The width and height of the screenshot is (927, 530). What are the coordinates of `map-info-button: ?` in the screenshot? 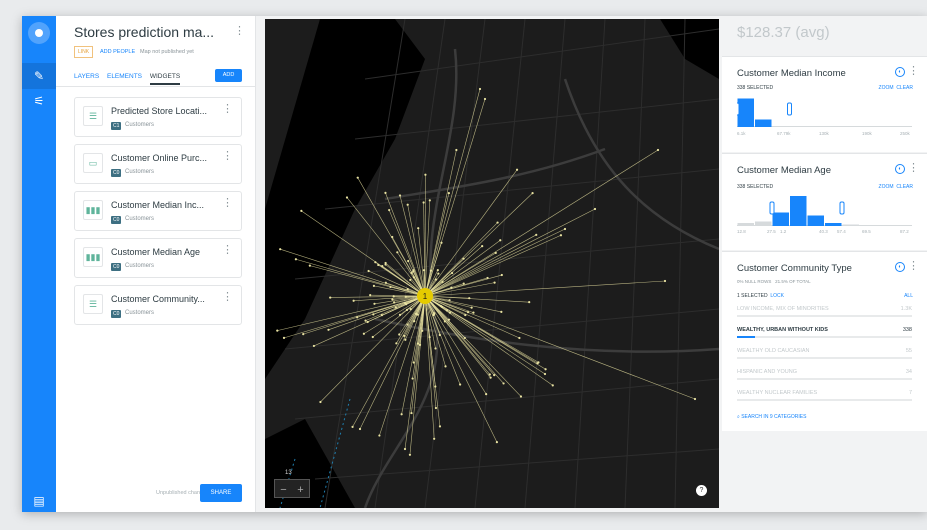 It's located at (701, 490).